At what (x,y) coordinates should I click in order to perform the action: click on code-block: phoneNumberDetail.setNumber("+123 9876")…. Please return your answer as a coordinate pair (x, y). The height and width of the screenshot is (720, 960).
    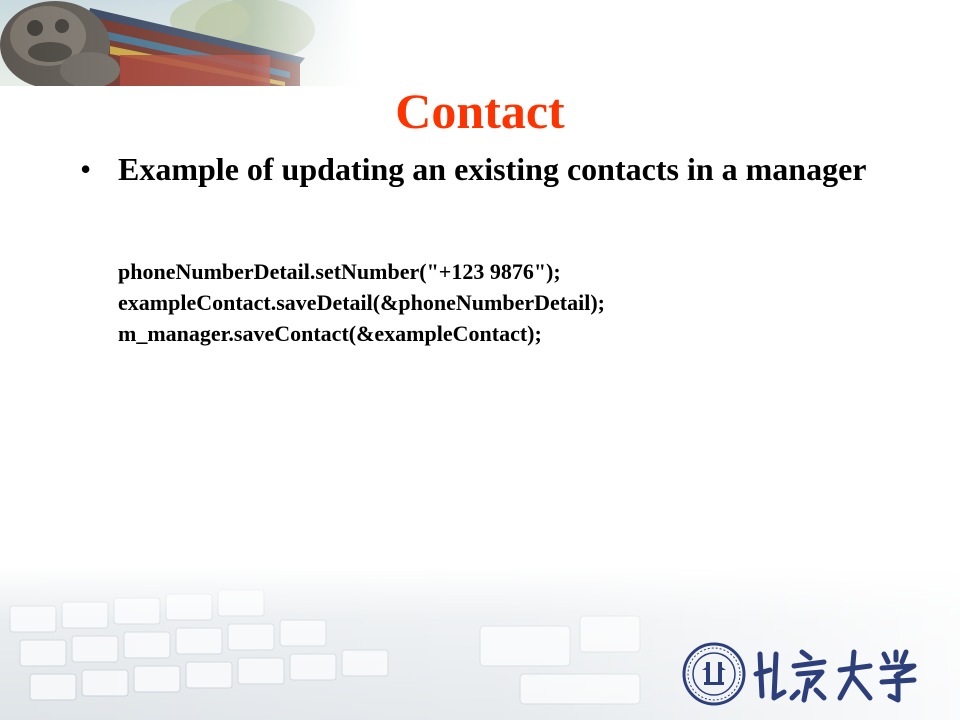
    Looking at the image, I should click on (498, 302).